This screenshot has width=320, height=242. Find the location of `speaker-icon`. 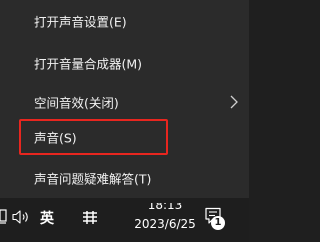

speaker-icon is located at coordinates (22, 217).